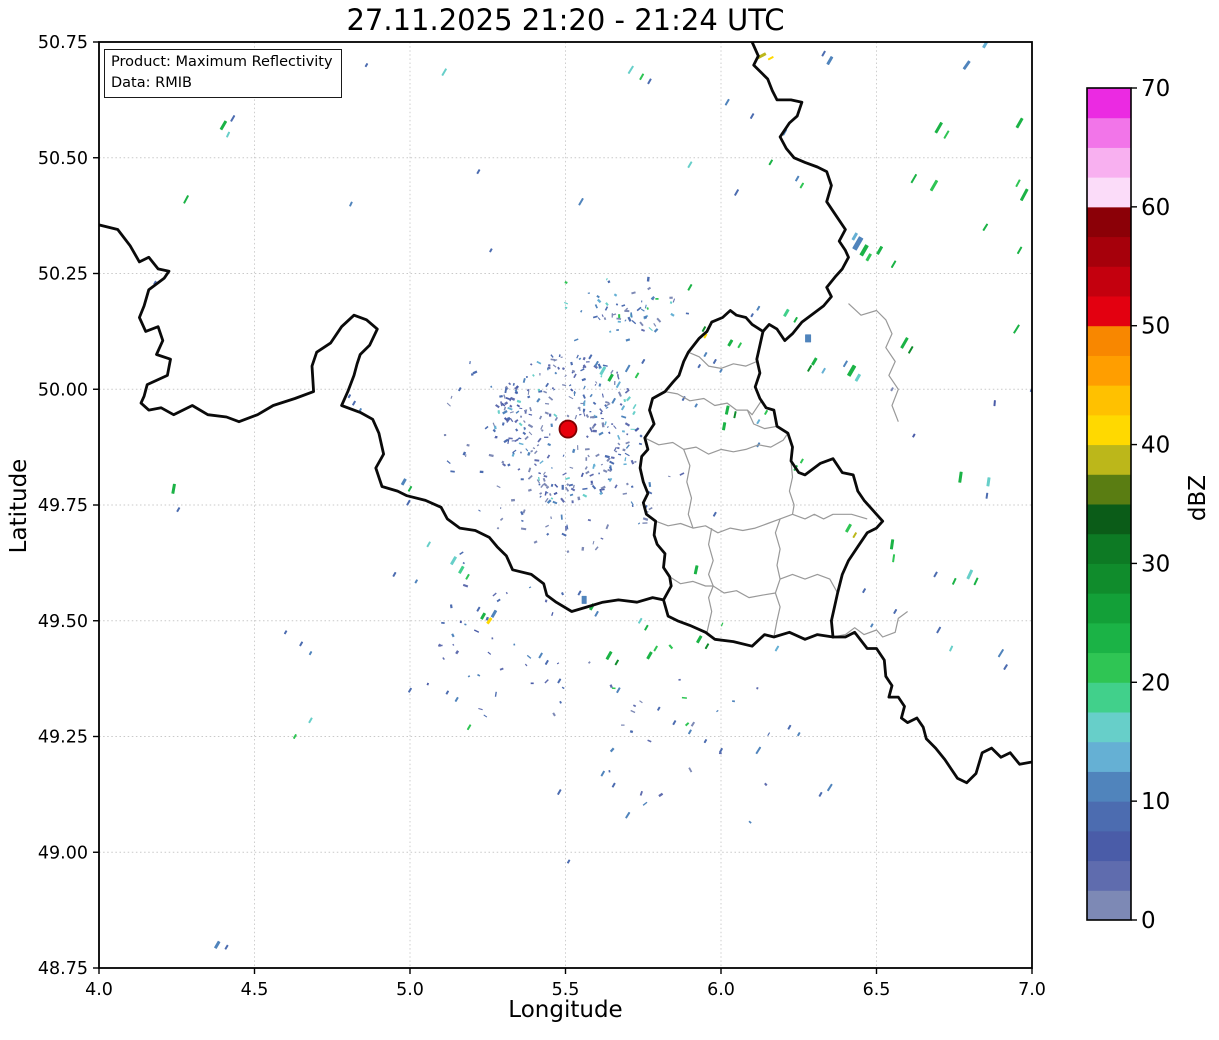 The width and height of the screenshot is (1219, 1040). What do you see at coordinates (63, 738) in the screenshot?
I see `svg-text: 49.25` at bounding box center [63, 738].